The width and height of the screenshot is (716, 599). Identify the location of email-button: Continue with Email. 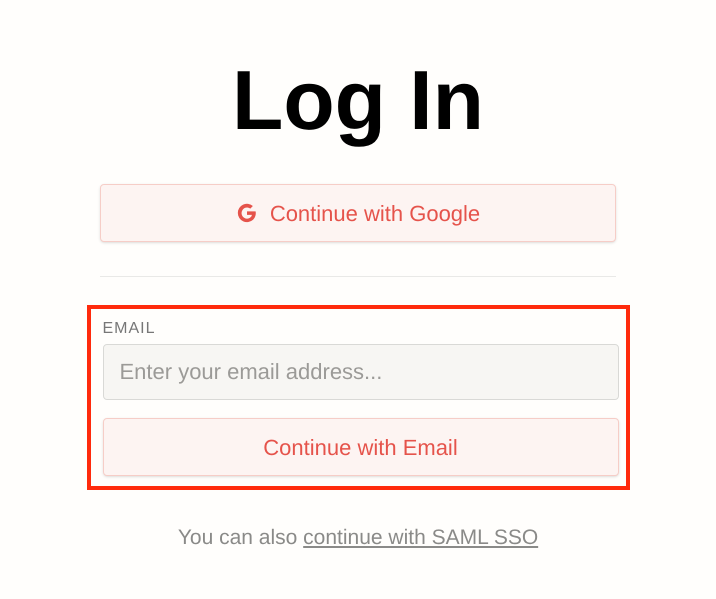
(360, 447).